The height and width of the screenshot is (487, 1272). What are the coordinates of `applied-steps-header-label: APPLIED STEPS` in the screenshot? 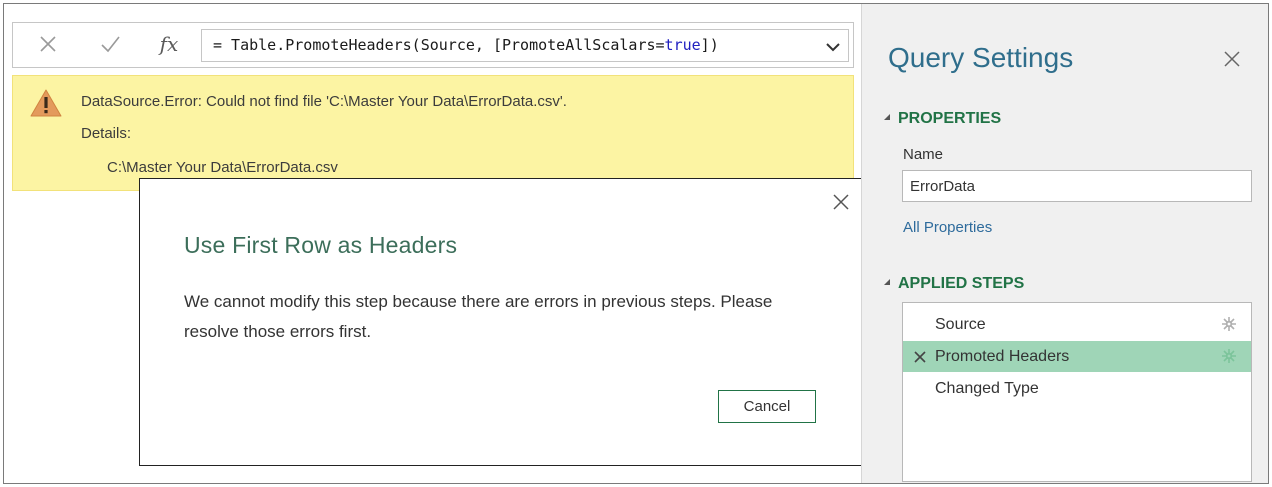 It's located at (961, 283).